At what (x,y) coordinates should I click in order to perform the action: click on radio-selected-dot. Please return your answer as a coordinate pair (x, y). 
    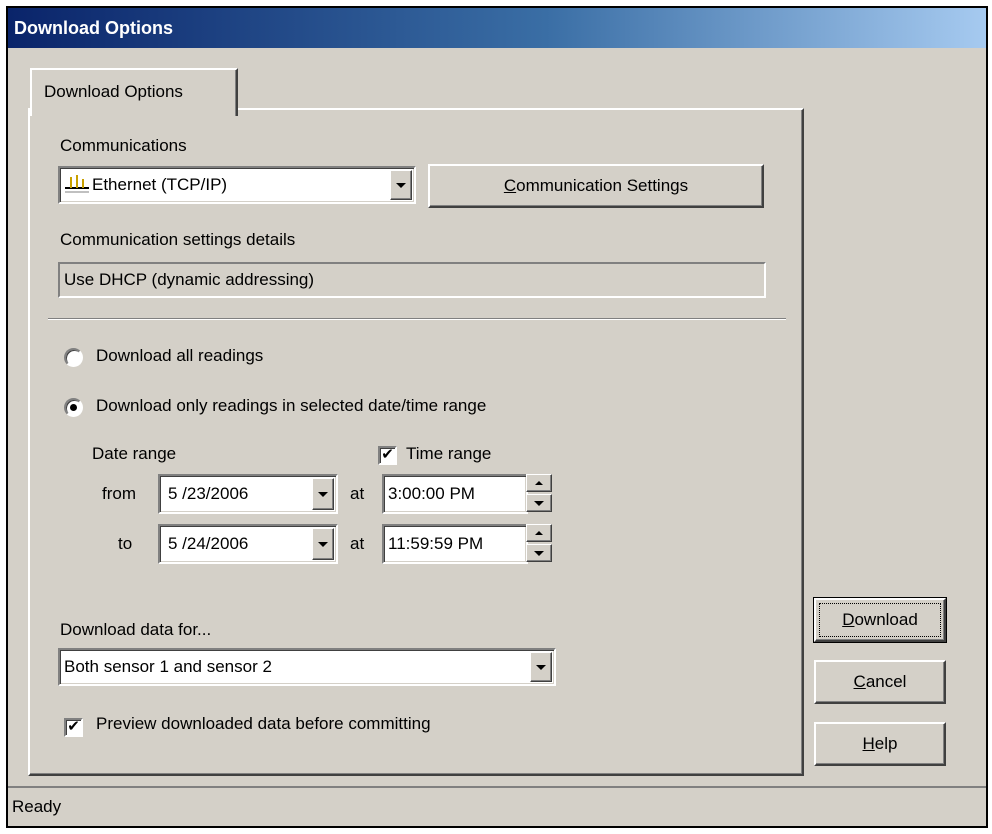
    Looking at the image, I should click on (73, 407).